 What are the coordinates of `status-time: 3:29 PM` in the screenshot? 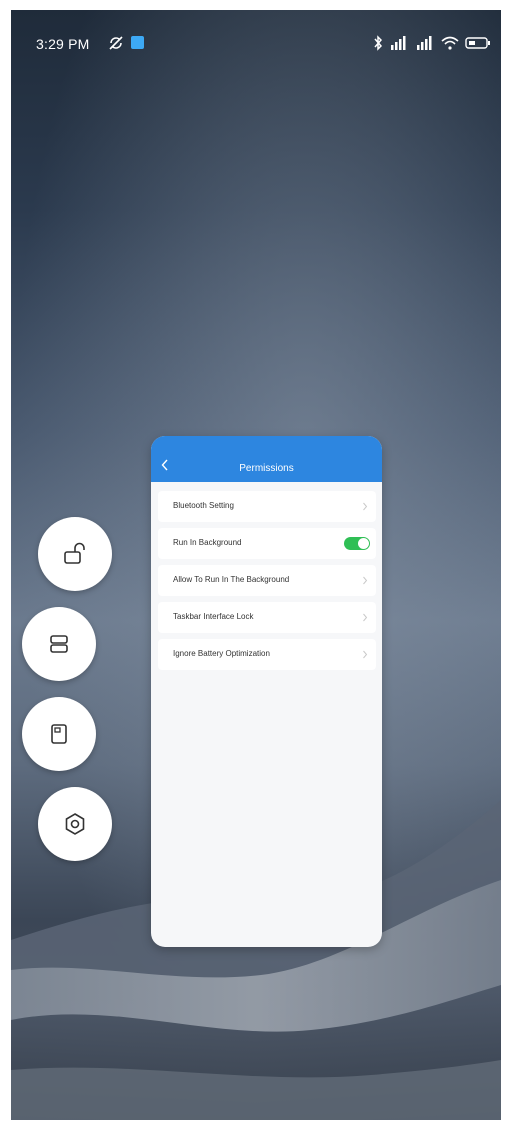 It's located at (63, 44).